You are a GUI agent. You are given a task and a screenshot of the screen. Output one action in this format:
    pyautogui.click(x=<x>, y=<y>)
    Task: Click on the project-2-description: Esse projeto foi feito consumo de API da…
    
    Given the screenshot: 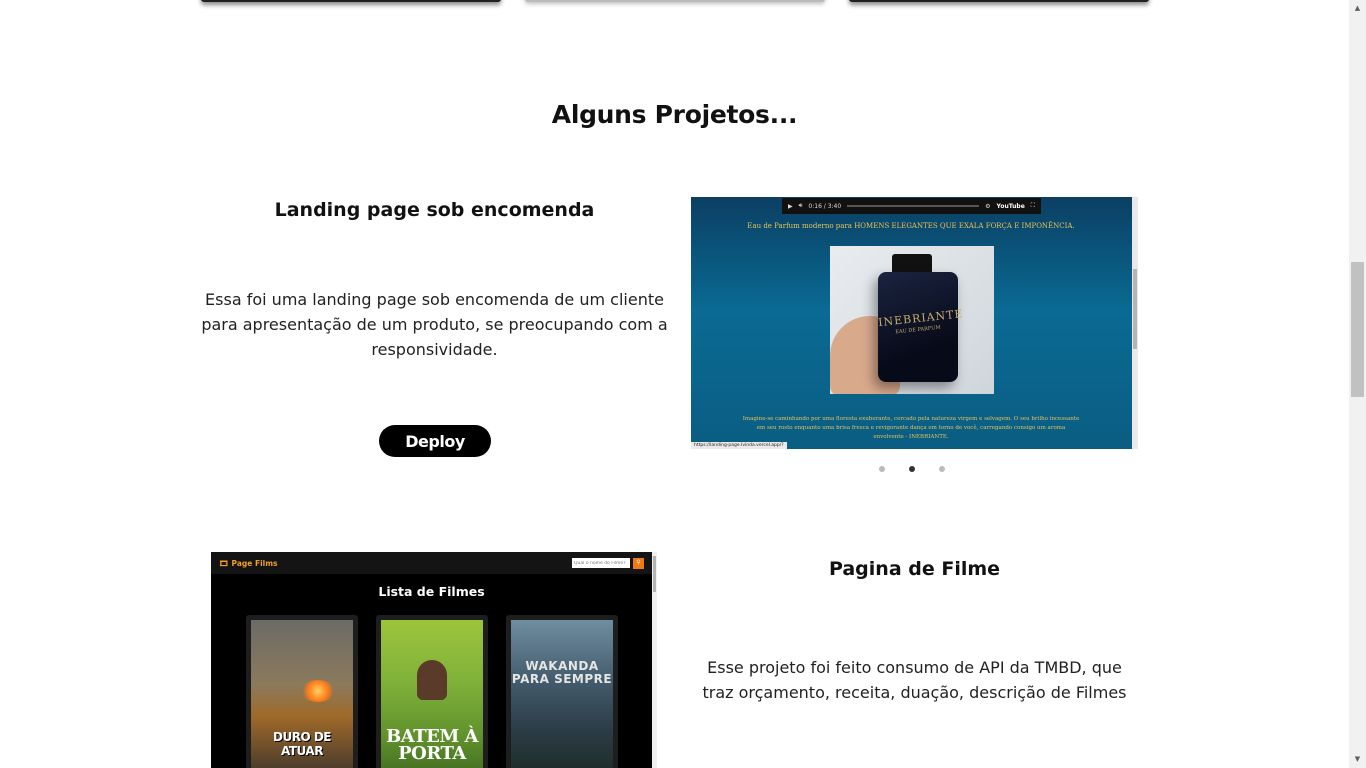 What is the action you would take?
    pyautogui.click(x=914, y=680)
    